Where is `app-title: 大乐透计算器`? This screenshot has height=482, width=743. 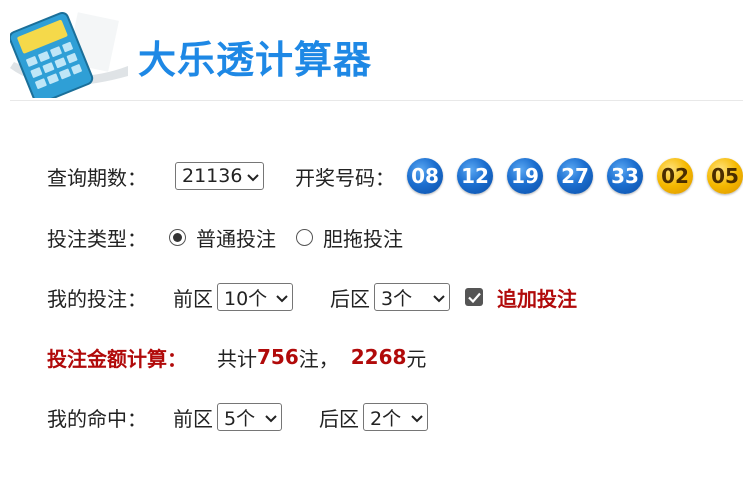
app-title: 大乐透计算器 is located at coordinates (255, 60).